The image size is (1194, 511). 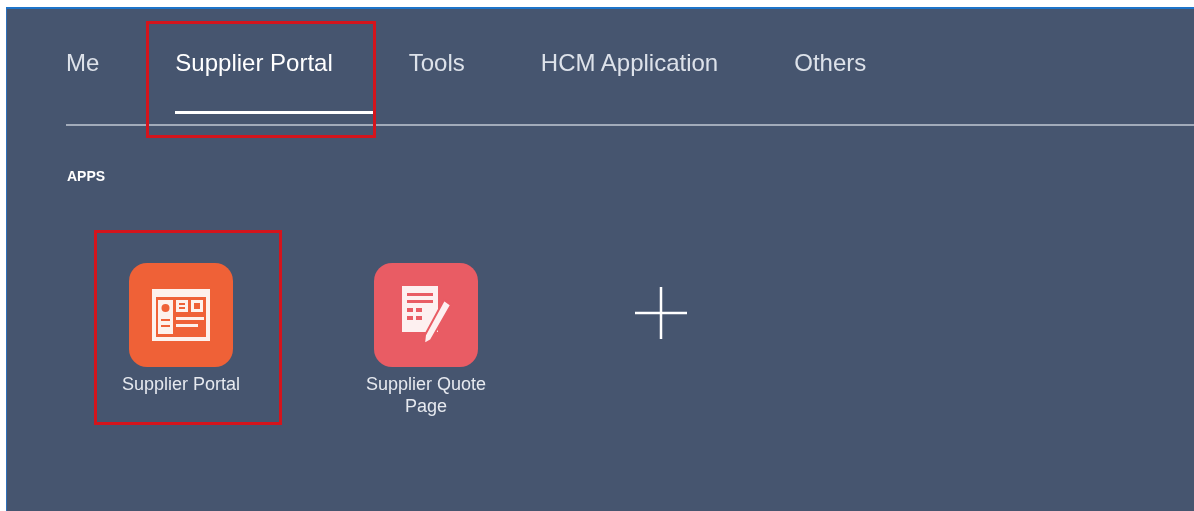 What do you see at coordinates (181, 384) in the screenshot?
I see `app-label: Supplier Portal` at bounding box center [181, 384].